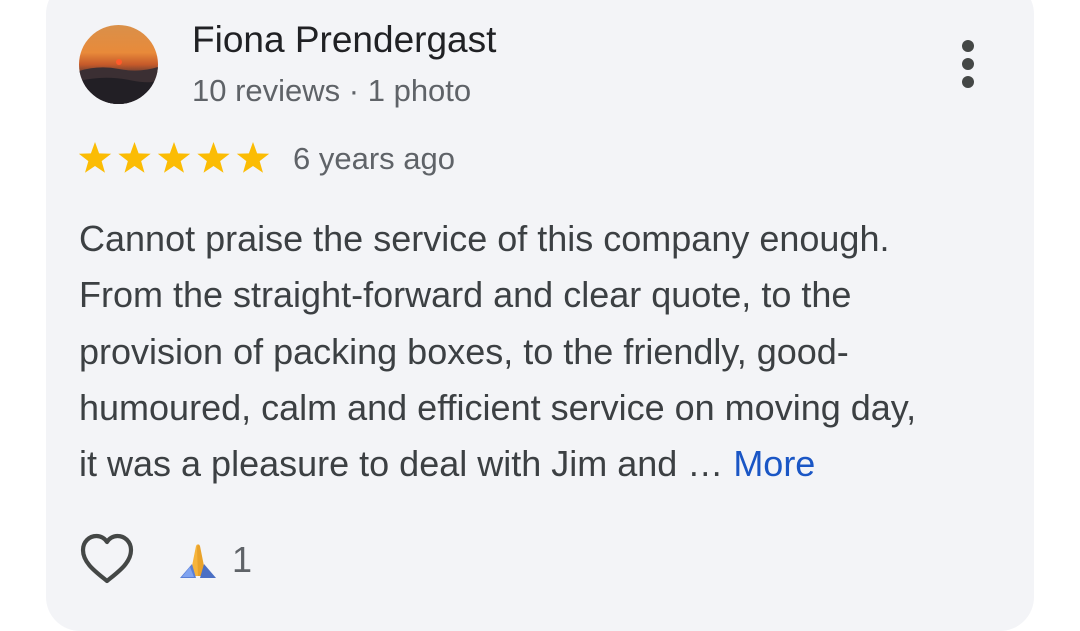  I want to click on more-vert-icon, so click(968, 65).